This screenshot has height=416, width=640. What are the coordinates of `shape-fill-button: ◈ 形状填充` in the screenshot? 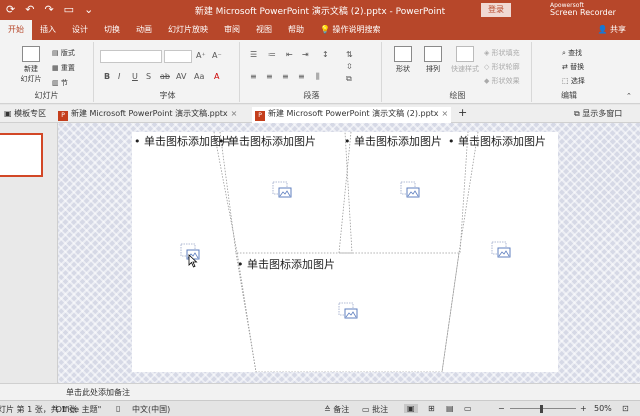 It's located at (502, 53).